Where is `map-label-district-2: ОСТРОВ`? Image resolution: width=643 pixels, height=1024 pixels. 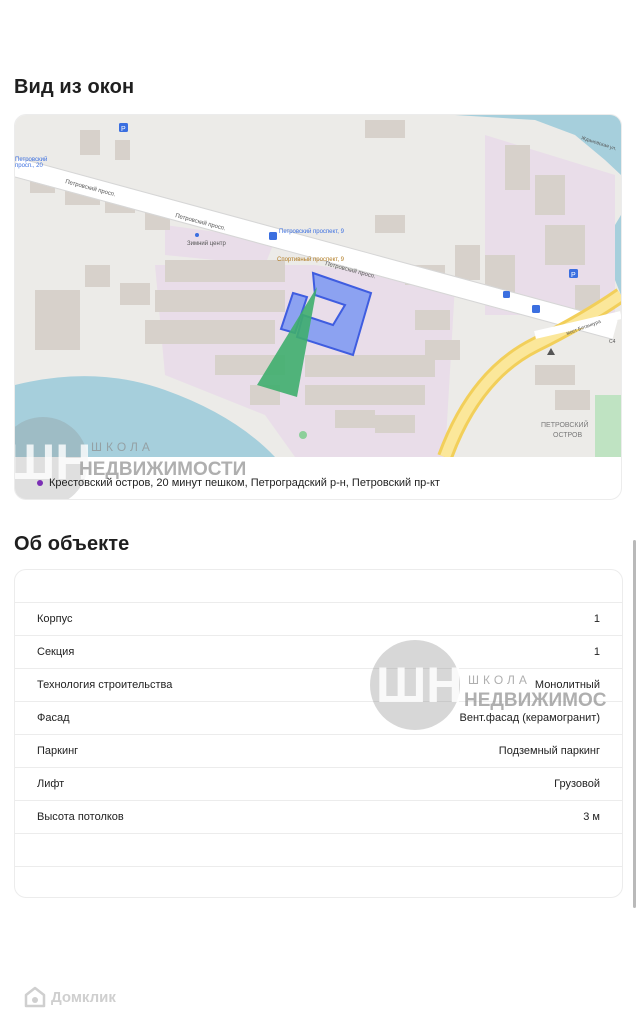
map-label-district-2: ОСТРОВ is located at coordinates (568, 435).